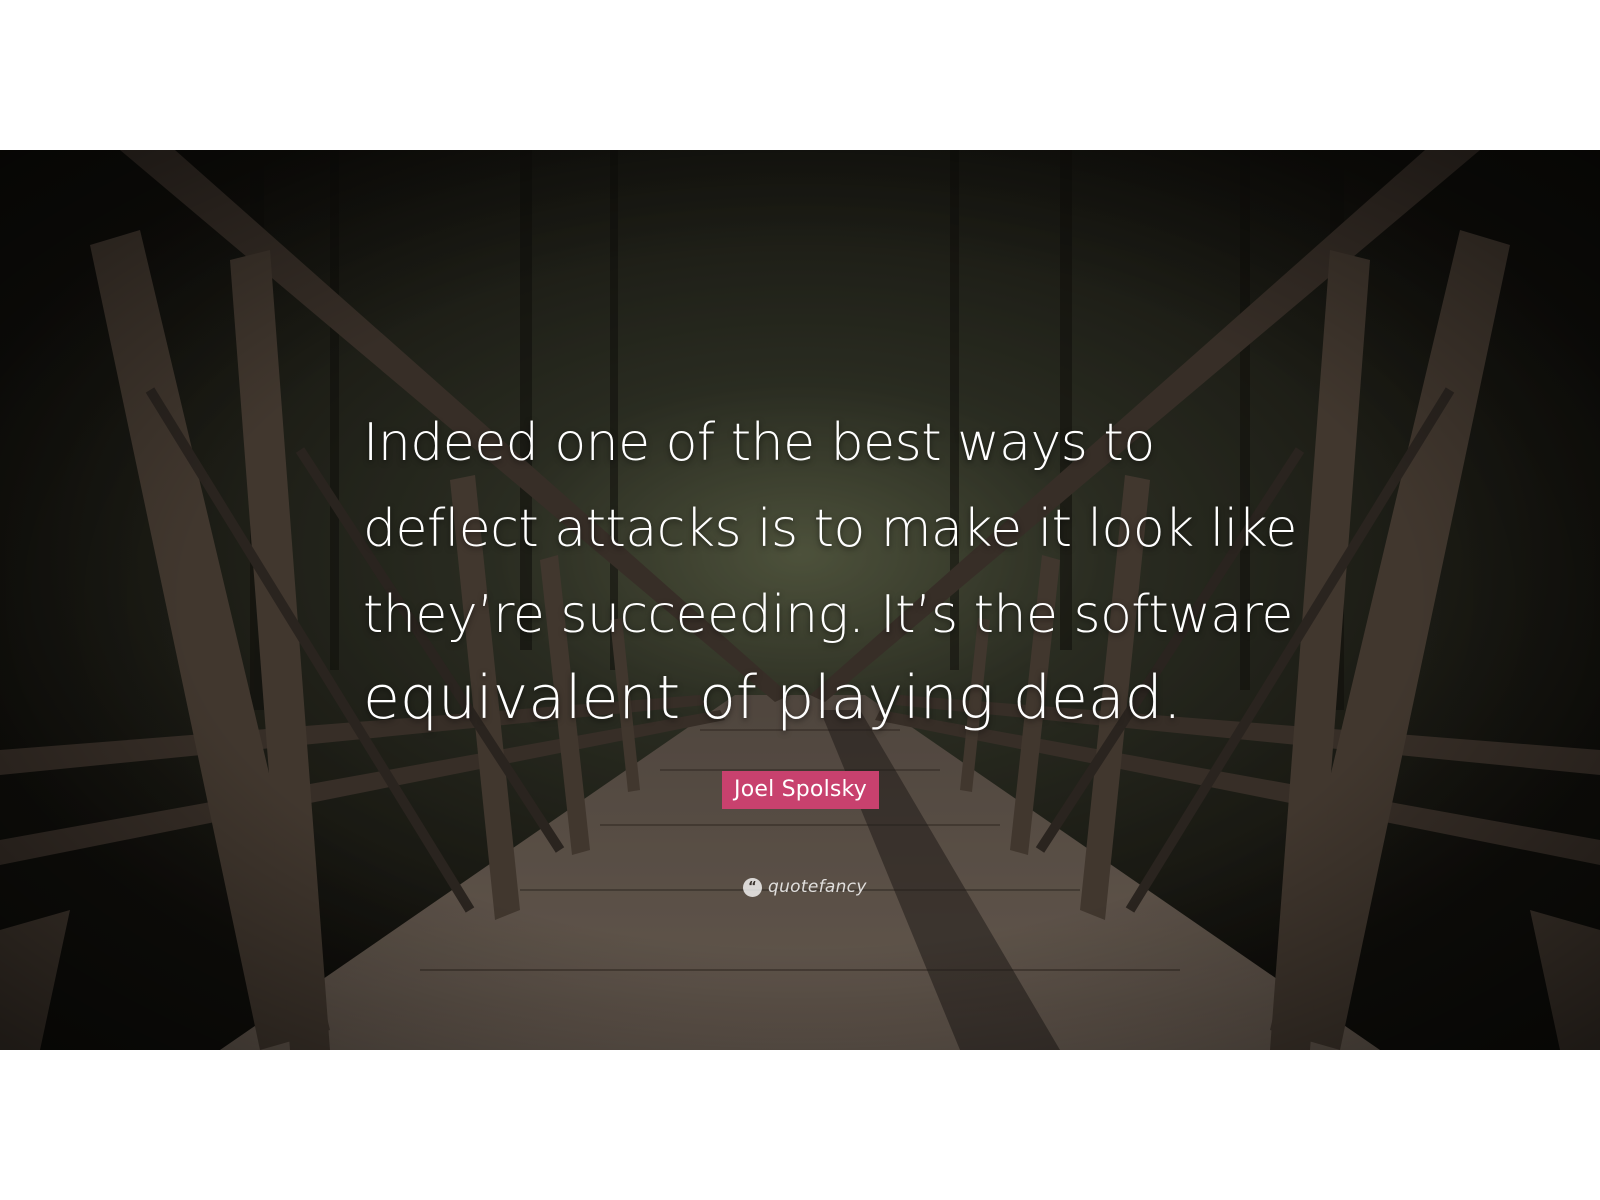  Describe the element at coordinates (752, 887) in the screenshot. I see `quote-marks-icon: “` at that location.